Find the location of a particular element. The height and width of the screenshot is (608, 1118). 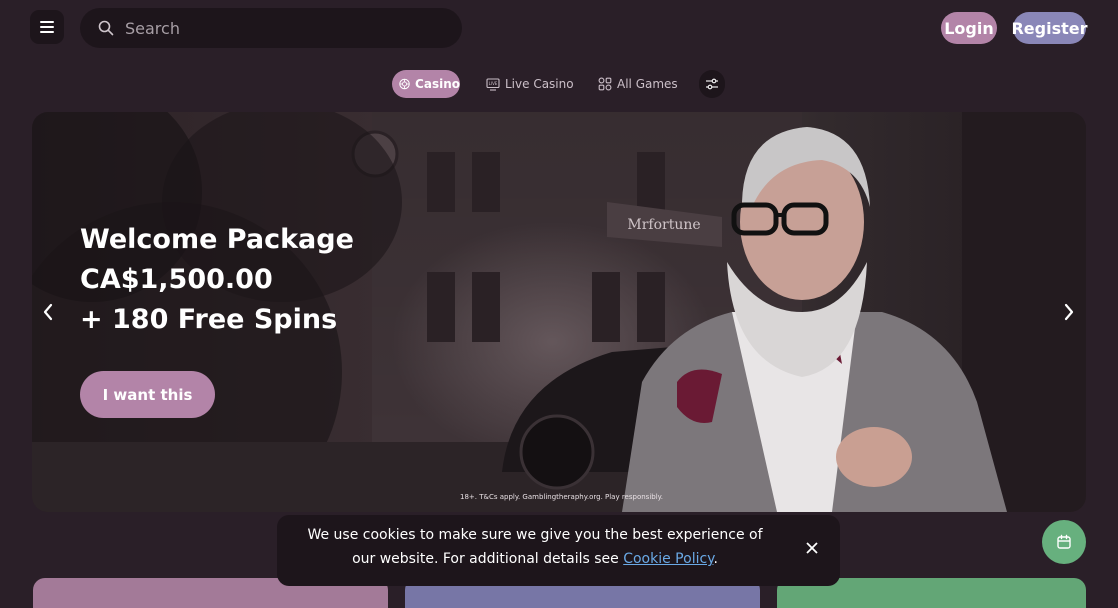

search-bar is located at coordinates (271, 28).